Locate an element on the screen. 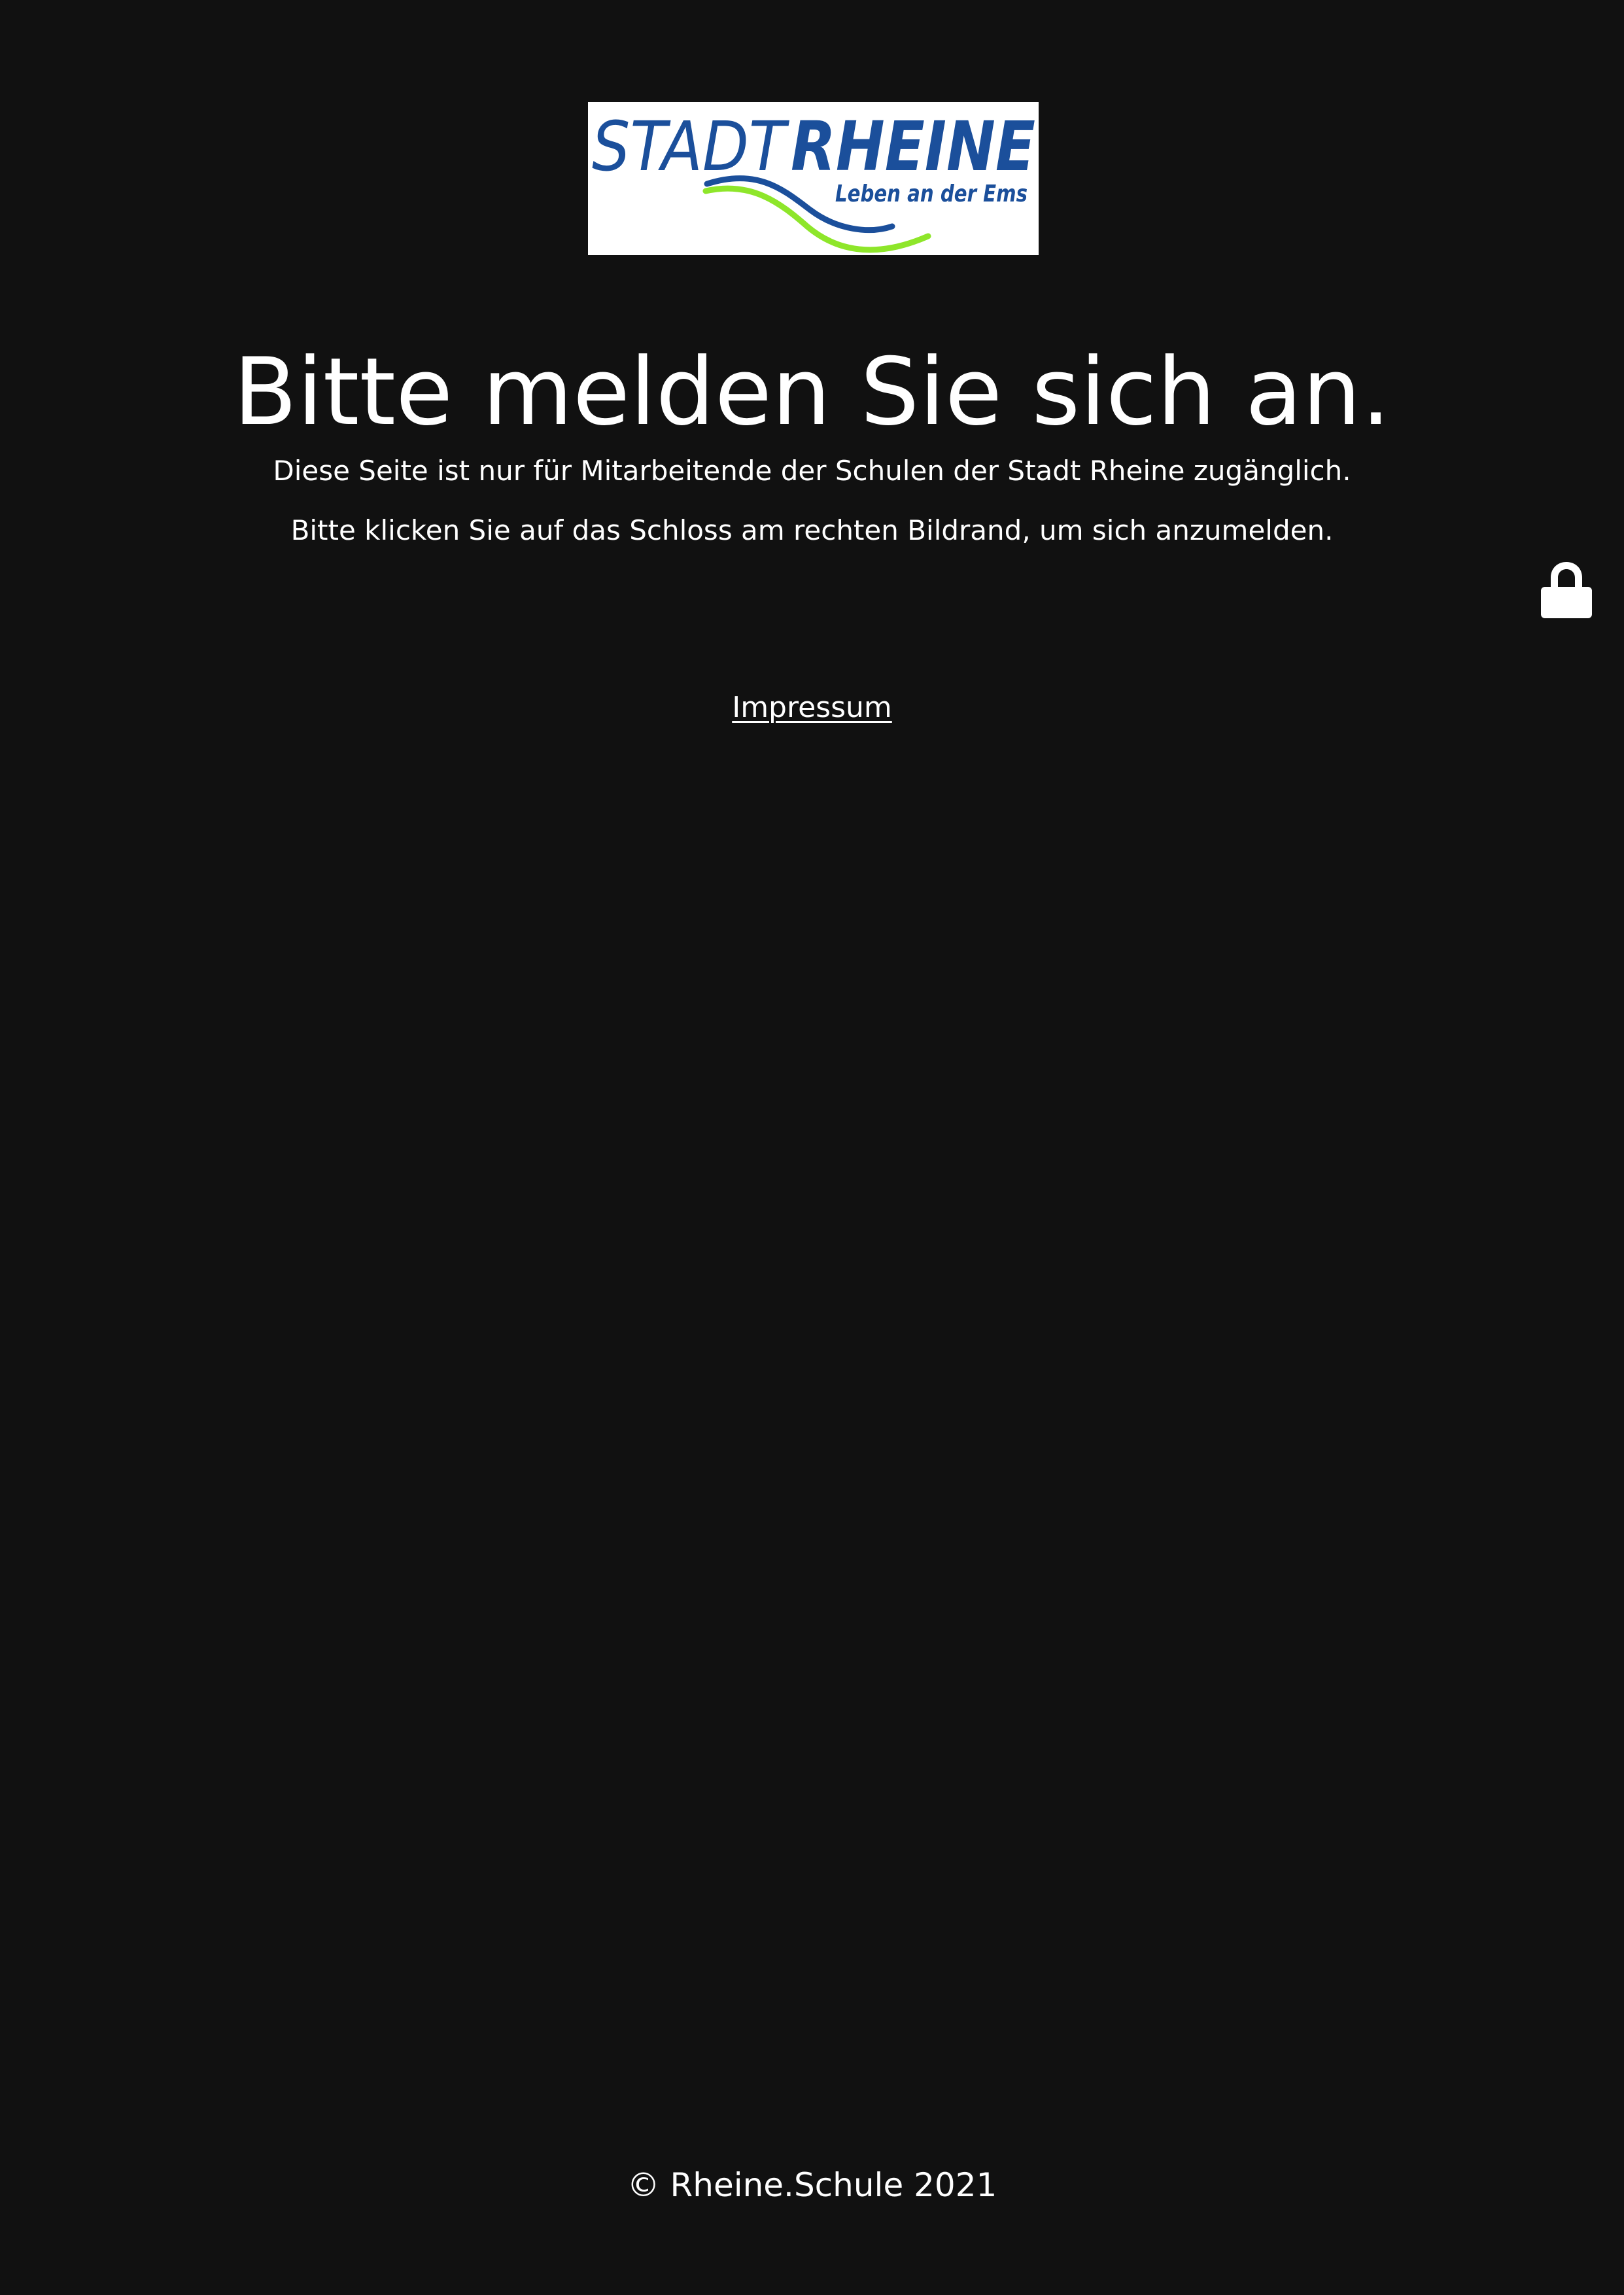  logo-tagline: Leben an der Ems is located at coordinates (931, 194).